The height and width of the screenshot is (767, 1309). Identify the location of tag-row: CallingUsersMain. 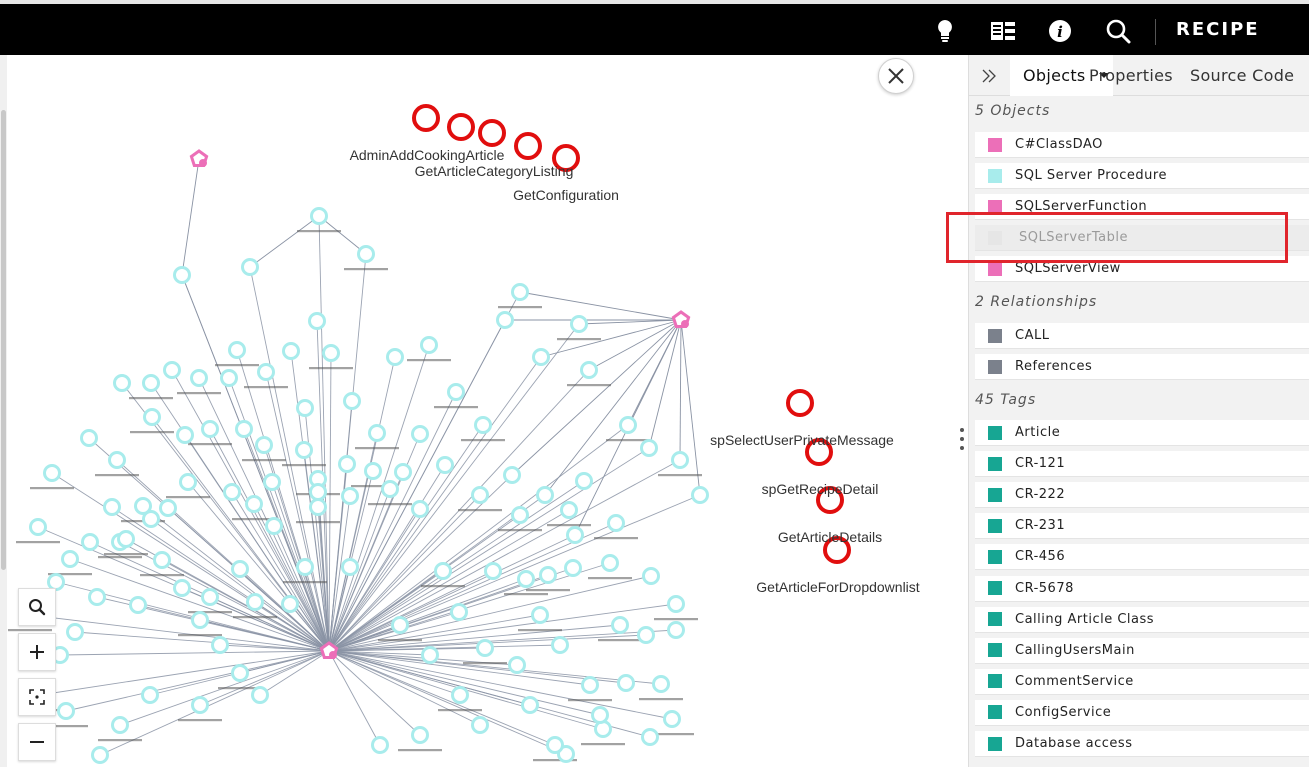
(1142, 650).